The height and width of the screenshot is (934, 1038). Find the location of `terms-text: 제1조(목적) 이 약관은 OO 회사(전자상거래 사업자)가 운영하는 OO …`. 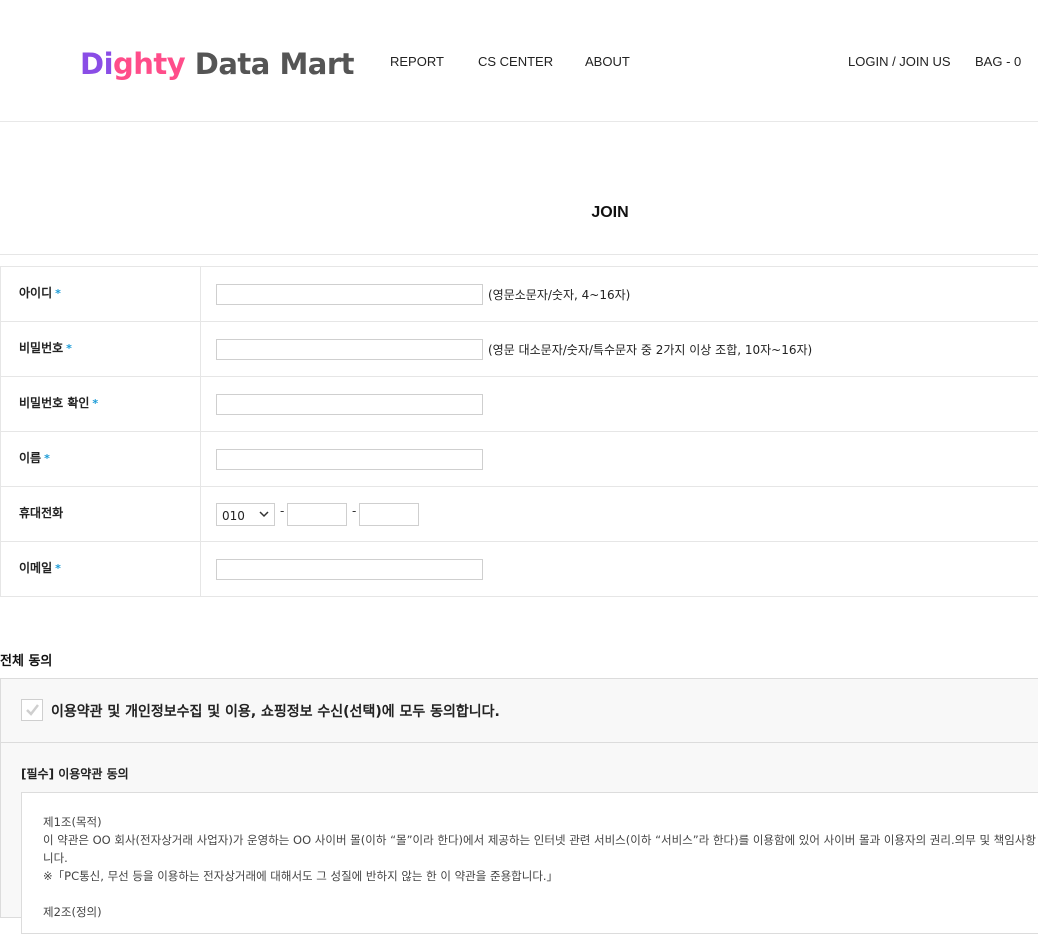

terms-text: 제1조(목적) 이 약관은 OO 회사(전자상거래 사업자)가 운영하는 OO … is located at coordinates (539, 867).